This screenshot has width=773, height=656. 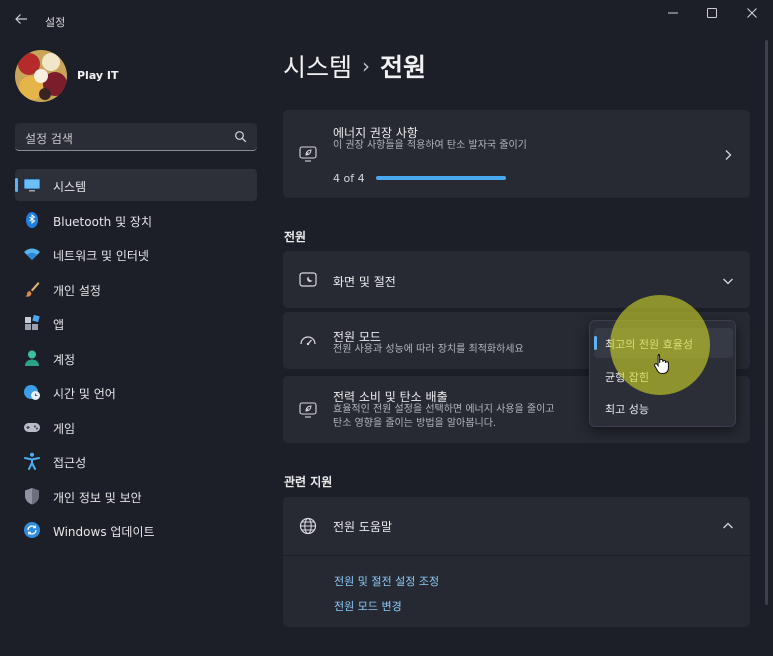 I want to click on bluetooth-icon, so click(x=32, y=220).